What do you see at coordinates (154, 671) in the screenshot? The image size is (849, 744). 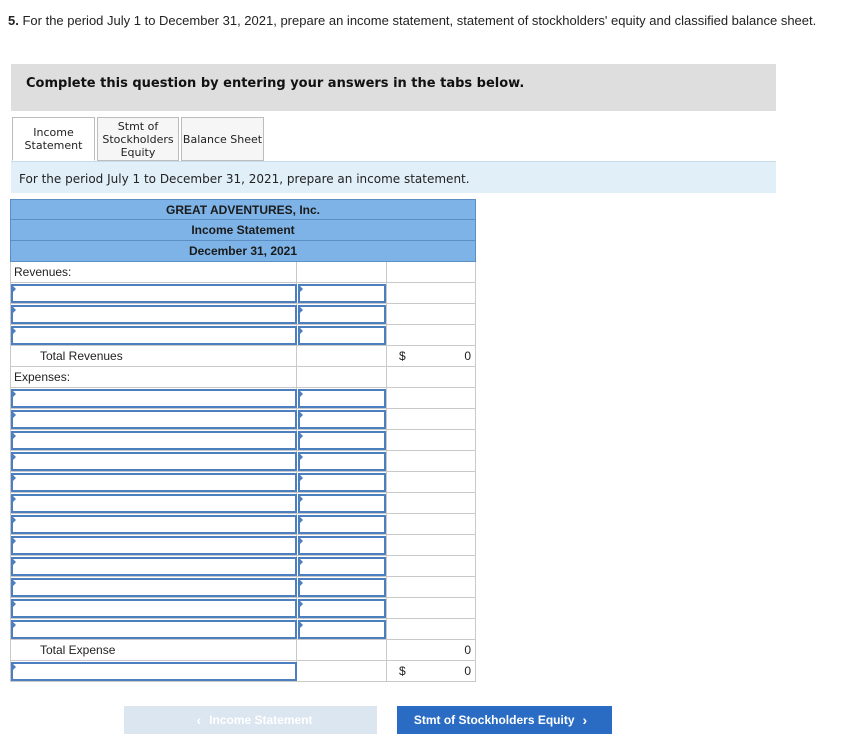 I see `net-income-label-dropdown` at bounding box center [154, 671].